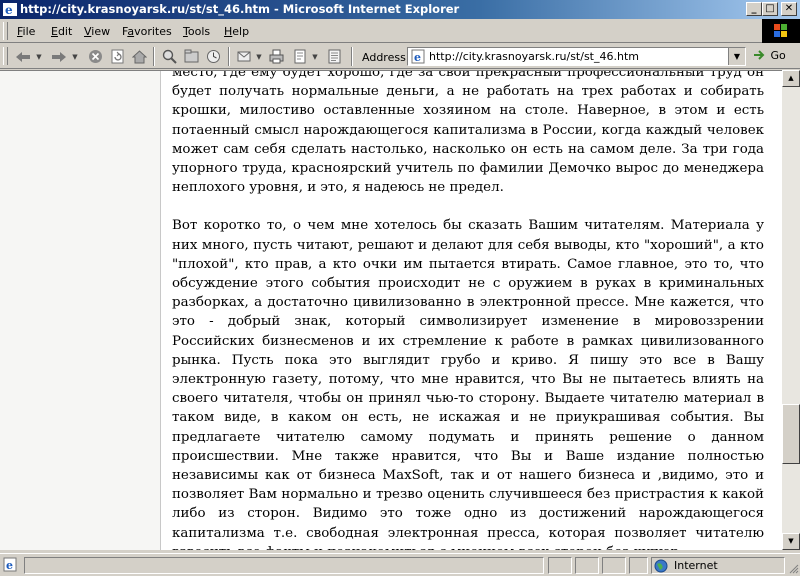 The height and width of the screenshot is (576, 800). I want to click on discuss-icon, so click(334, 56).